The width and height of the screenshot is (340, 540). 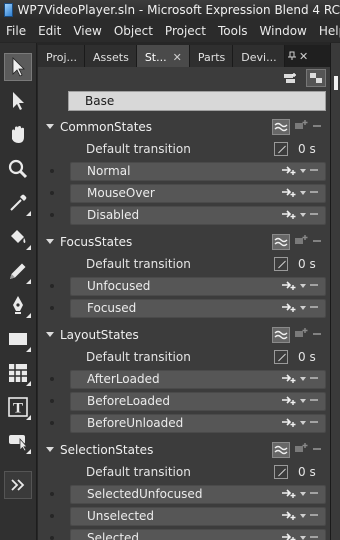 What do you see at coordinates (198, 423) in the screenshot?
I see `state-item: BeforeUnloaded` at bounding box center [198, 423].